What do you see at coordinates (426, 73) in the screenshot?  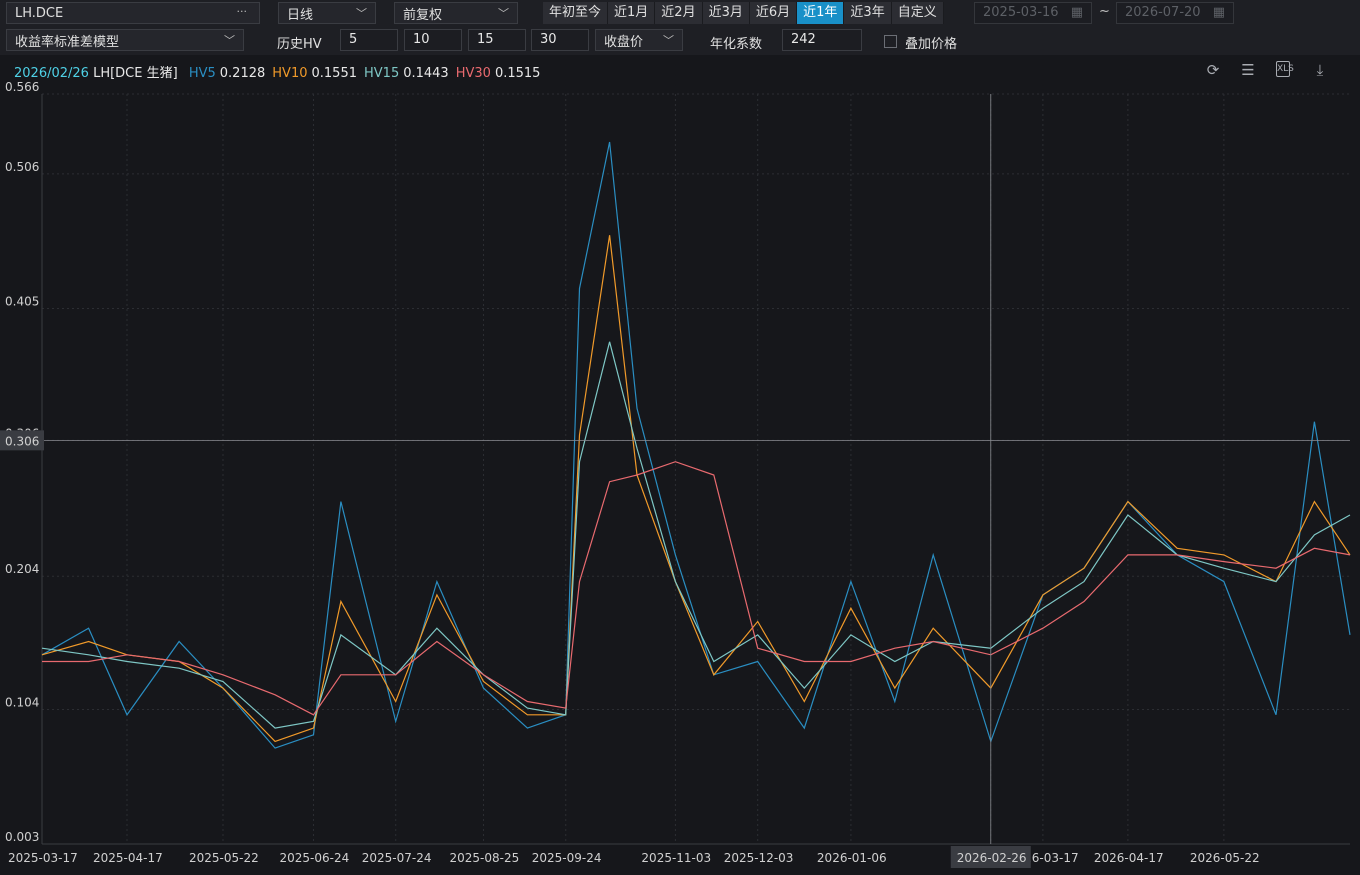 I see `legend-series-value: 0.1443` at bounding box center [426, 73].